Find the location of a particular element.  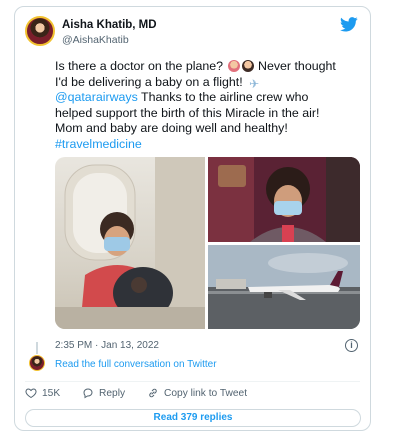

link-icon is located at coordinates (153, 393).